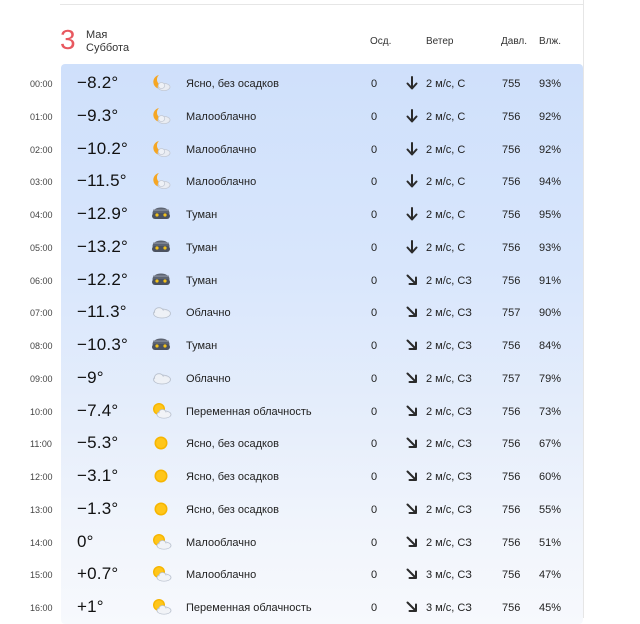 This screenshot has width=640, height=624. What do you see at coordinates (232, 84) in the screenshot?
I see `condition-label: Ясно, без осадков` at bounding box center [232, 84].